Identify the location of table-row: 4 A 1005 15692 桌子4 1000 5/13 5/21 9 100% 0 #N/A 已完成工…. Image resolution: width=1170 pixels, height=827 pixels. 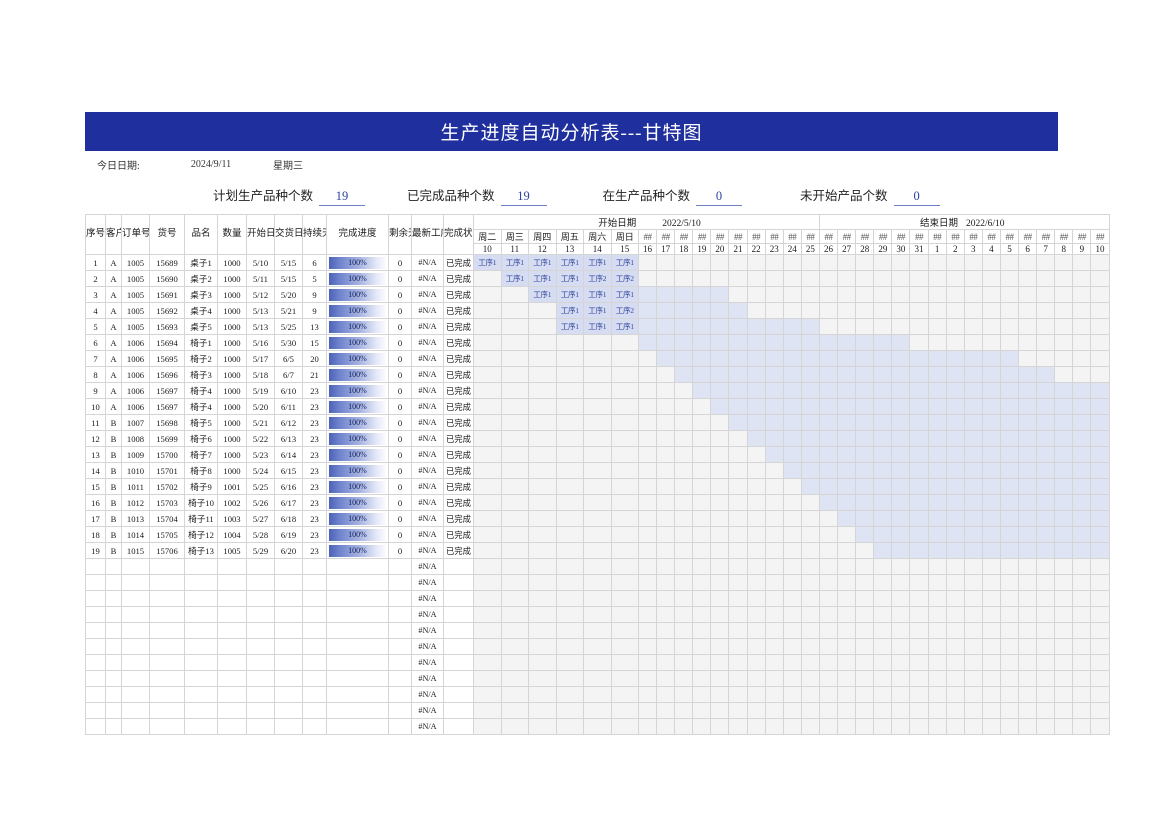
(597, 310).